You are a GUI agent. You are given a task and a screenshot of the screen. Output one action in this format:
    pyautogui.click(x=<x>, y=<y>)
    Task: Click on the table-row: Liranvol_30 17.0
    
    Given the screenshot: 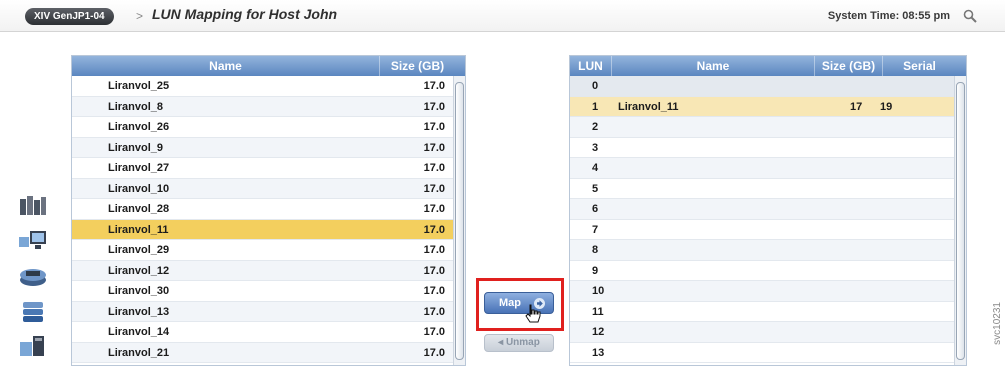 What is the action you would take?
    pyautogui.click(x=262, y=291)
    